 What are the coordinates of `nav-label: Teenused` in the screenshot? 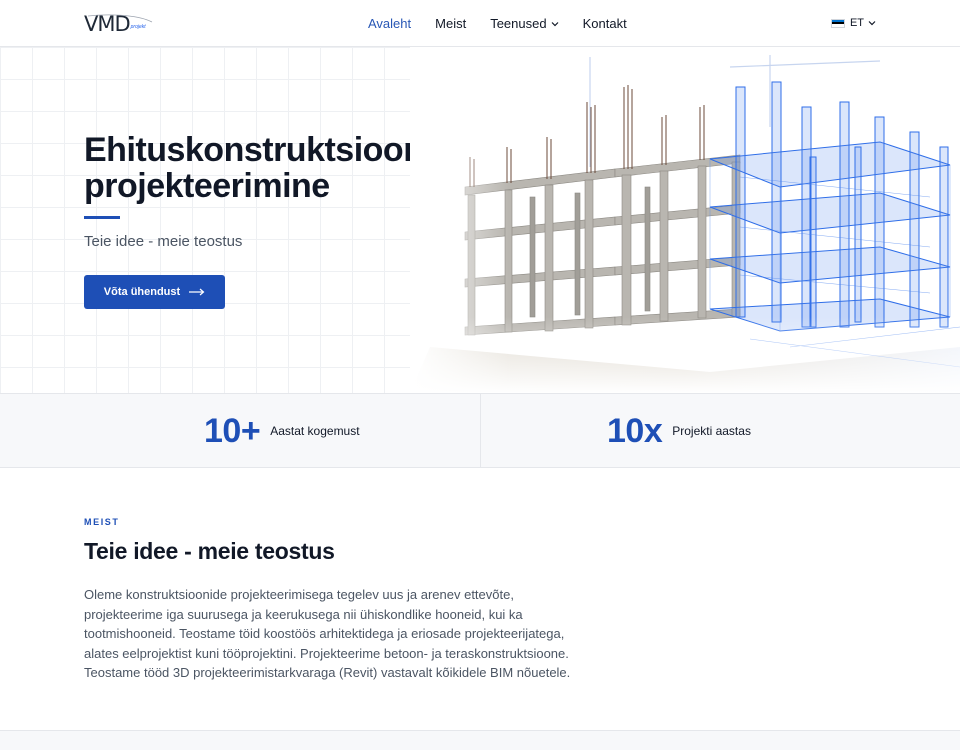 It's located at (518, 23).